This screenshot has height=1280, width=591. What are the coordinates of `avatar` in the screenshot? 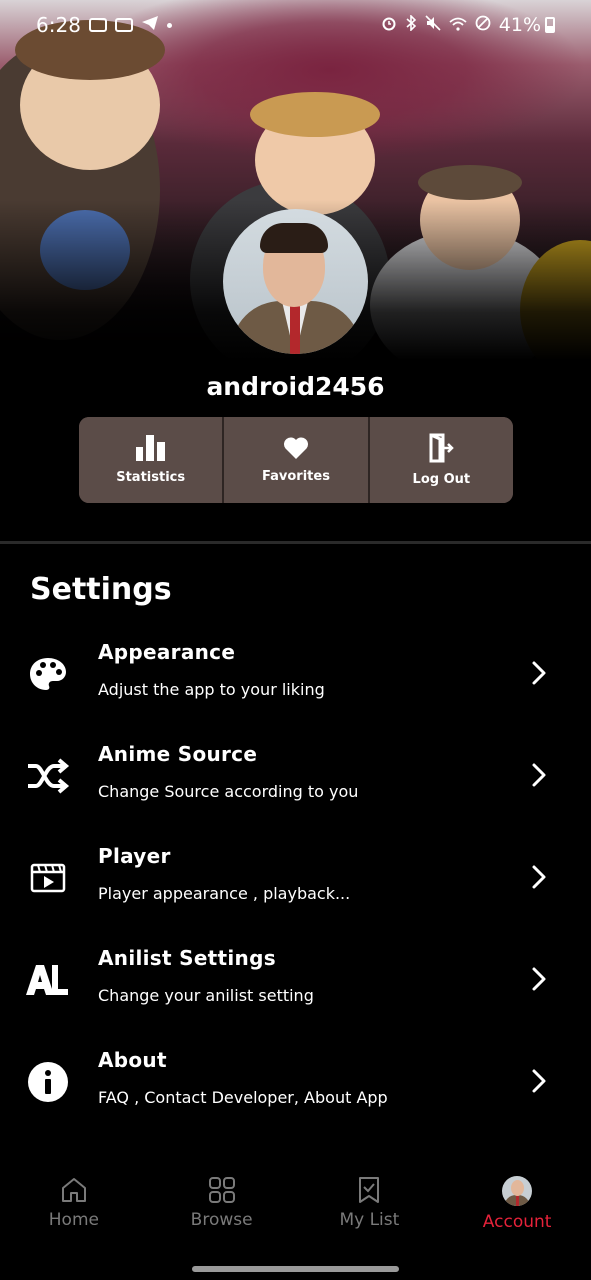 It's located at (517, 1191).